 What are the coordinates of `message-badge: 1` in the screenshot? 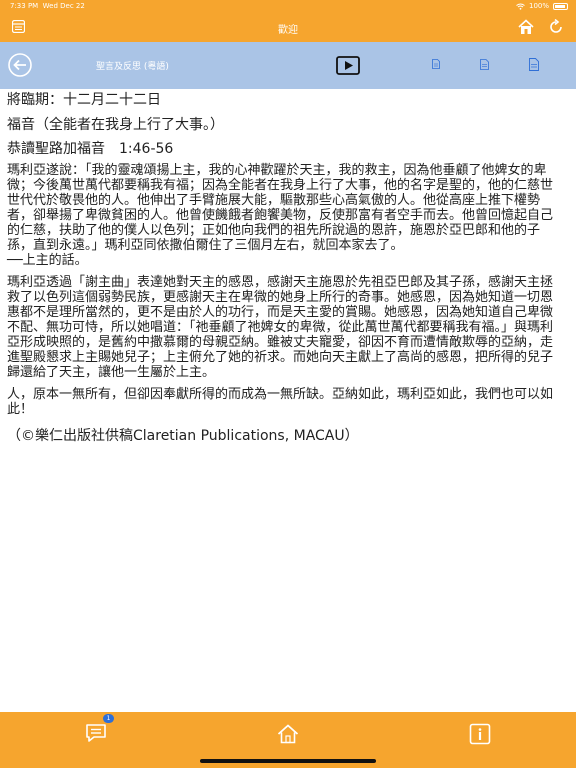 It's located at (108, 718).